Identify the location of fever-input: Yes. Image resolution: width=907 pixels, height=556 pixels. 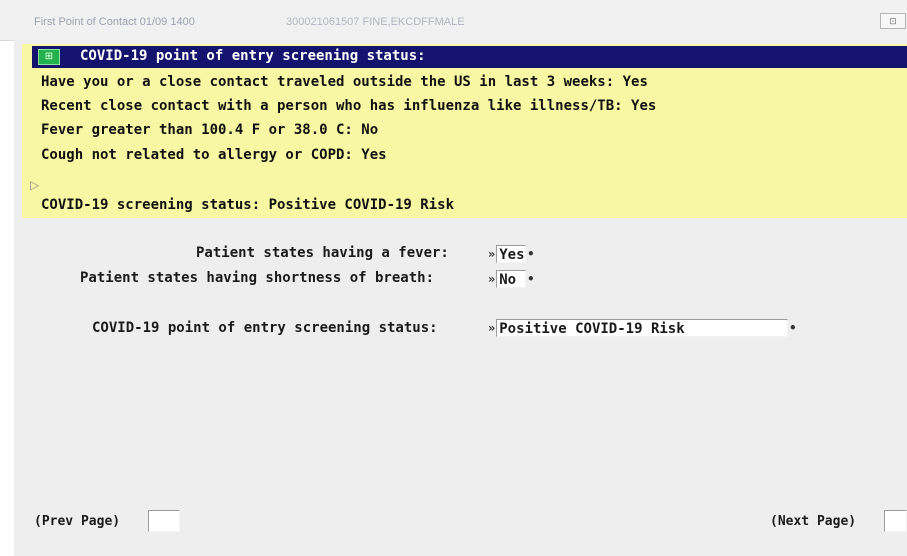
(511, 254).